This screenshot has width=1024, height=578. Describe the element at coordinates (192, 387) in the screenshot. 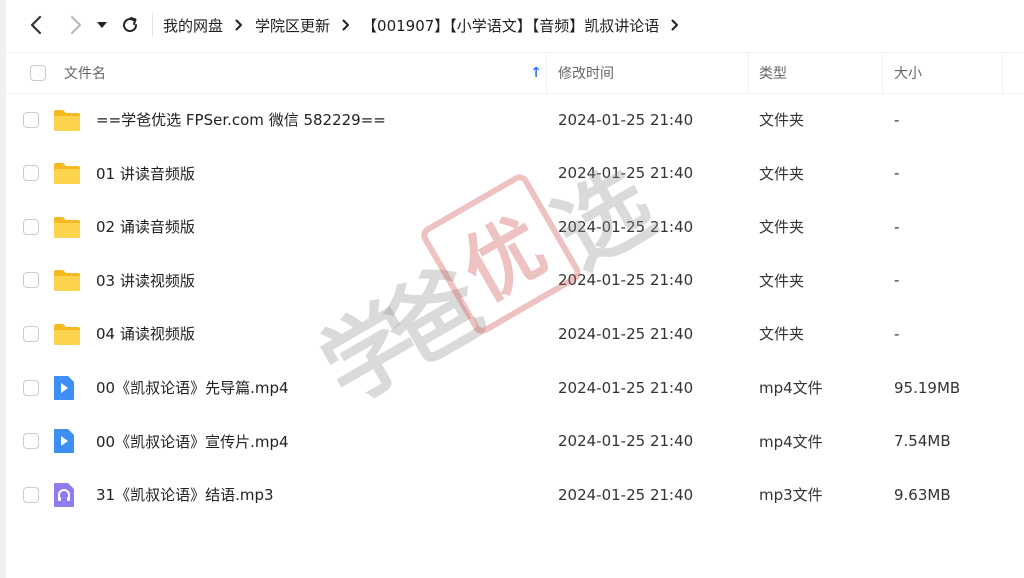

I see `file-name: 00《凯叔论语》先导篇.mp4` at that location.